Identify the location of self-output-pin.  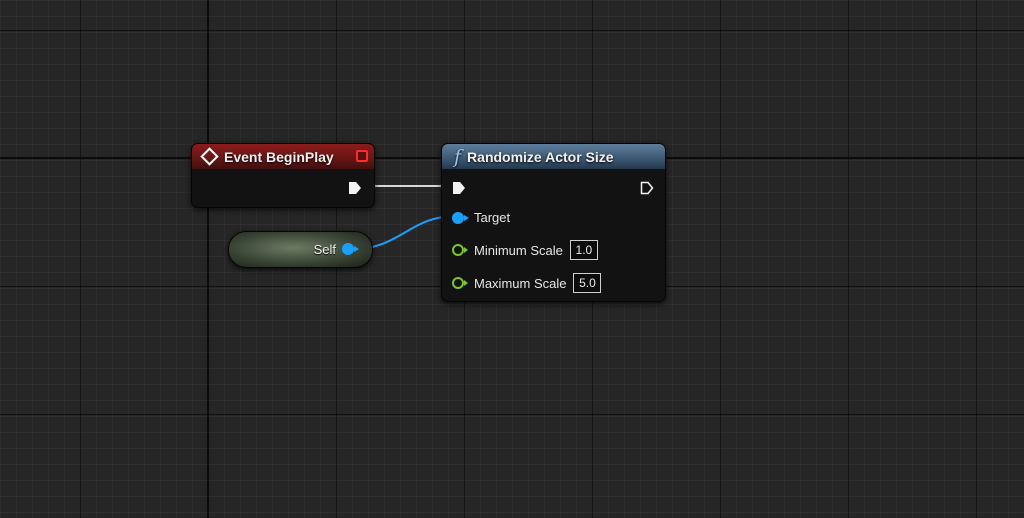
(350, 249).